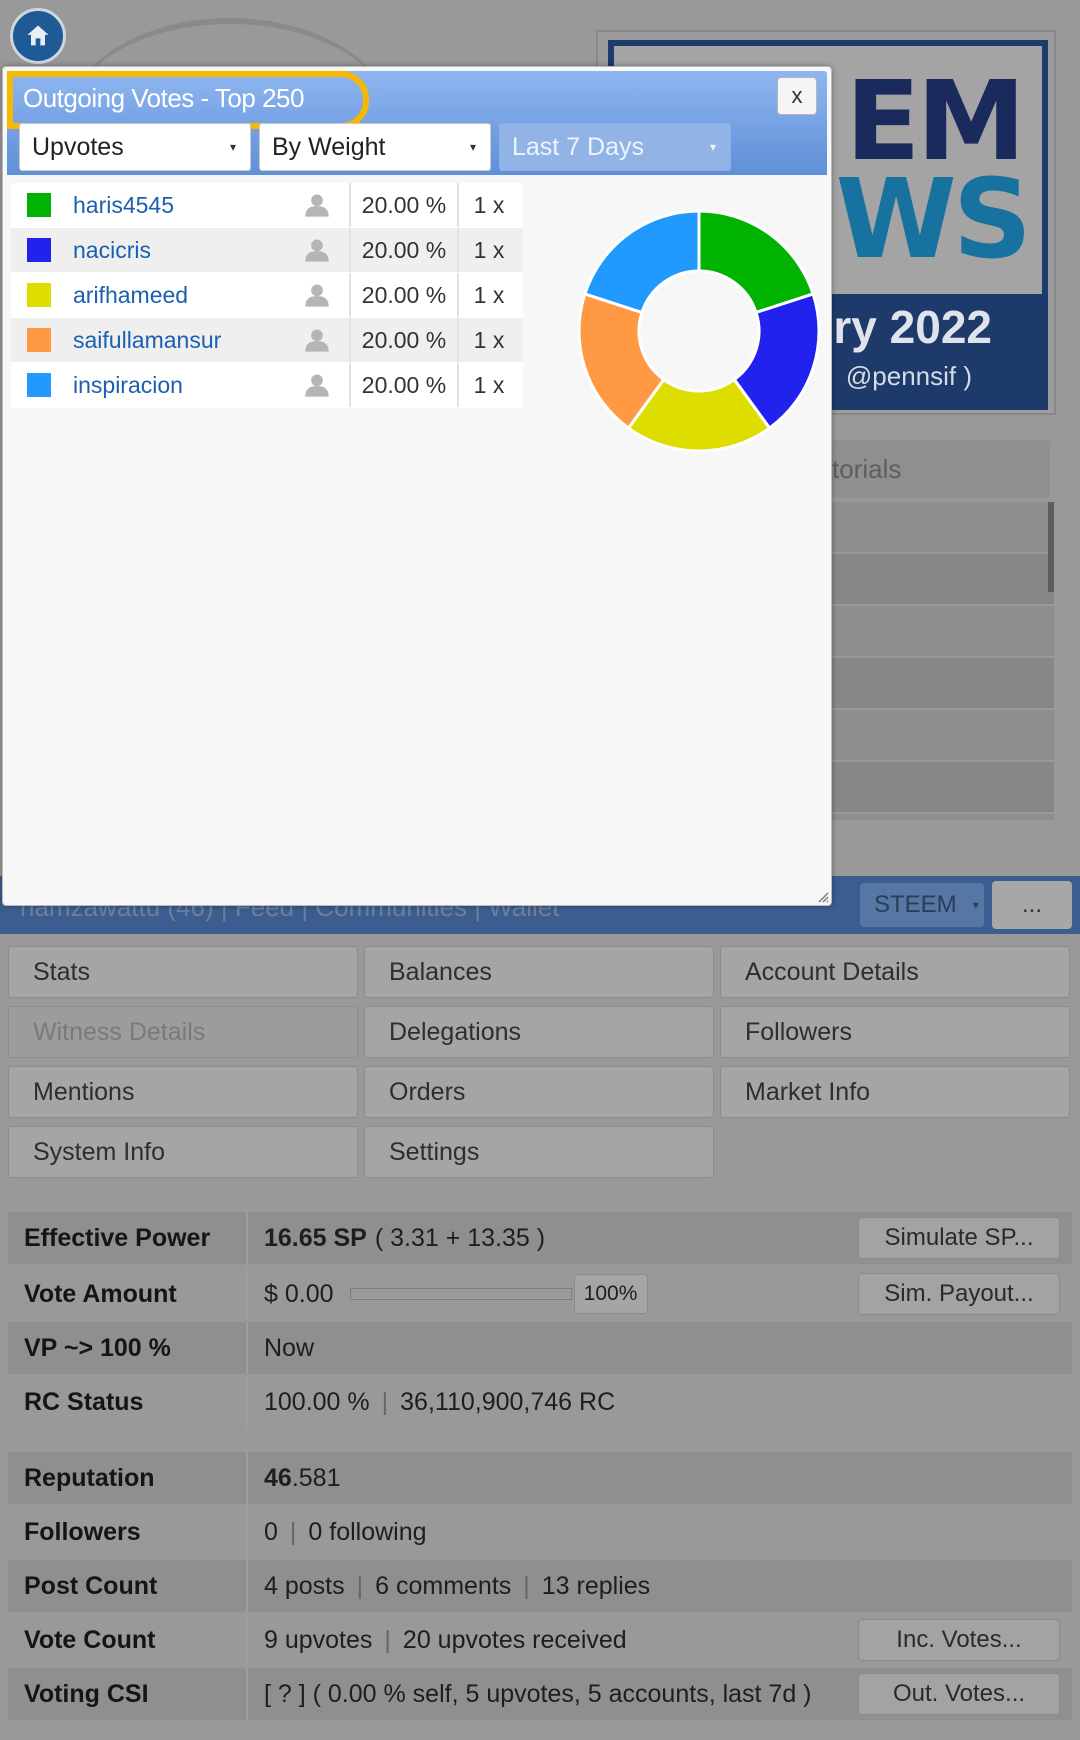 The height and width of the screenshot is (1740, 1080). What do you see at coordinates (128, 1402) in the screenshot?
I see `stats-label: RC Status` at bounding box center [128, 1402].